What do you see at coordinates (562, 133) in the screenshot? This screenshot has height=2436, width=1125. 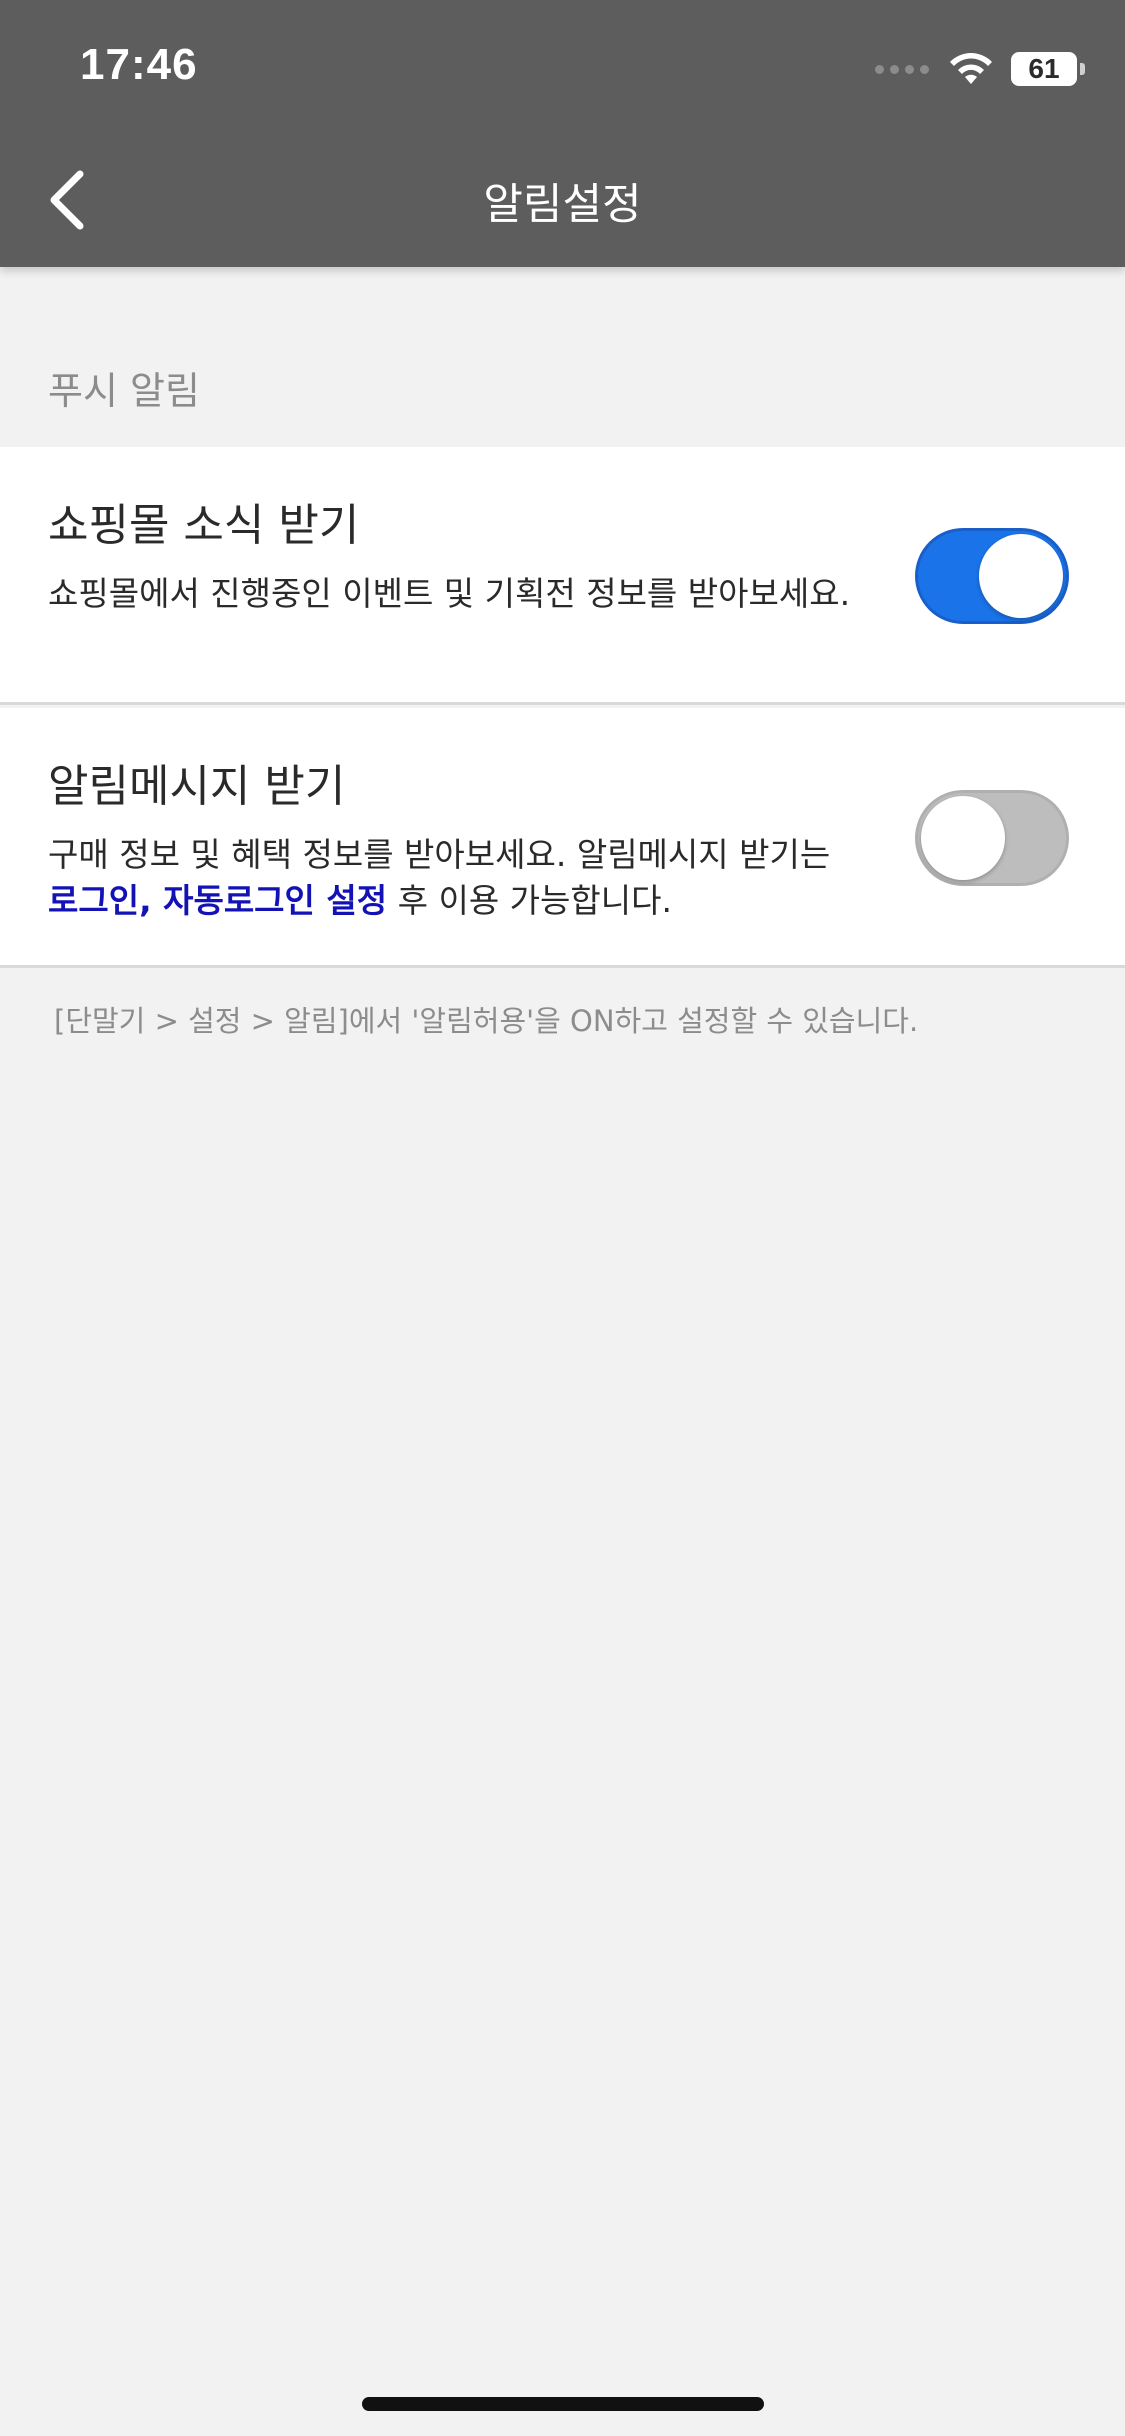 I see `app-header: 17:46 61 알림설정` at bounding box center [562, 133].